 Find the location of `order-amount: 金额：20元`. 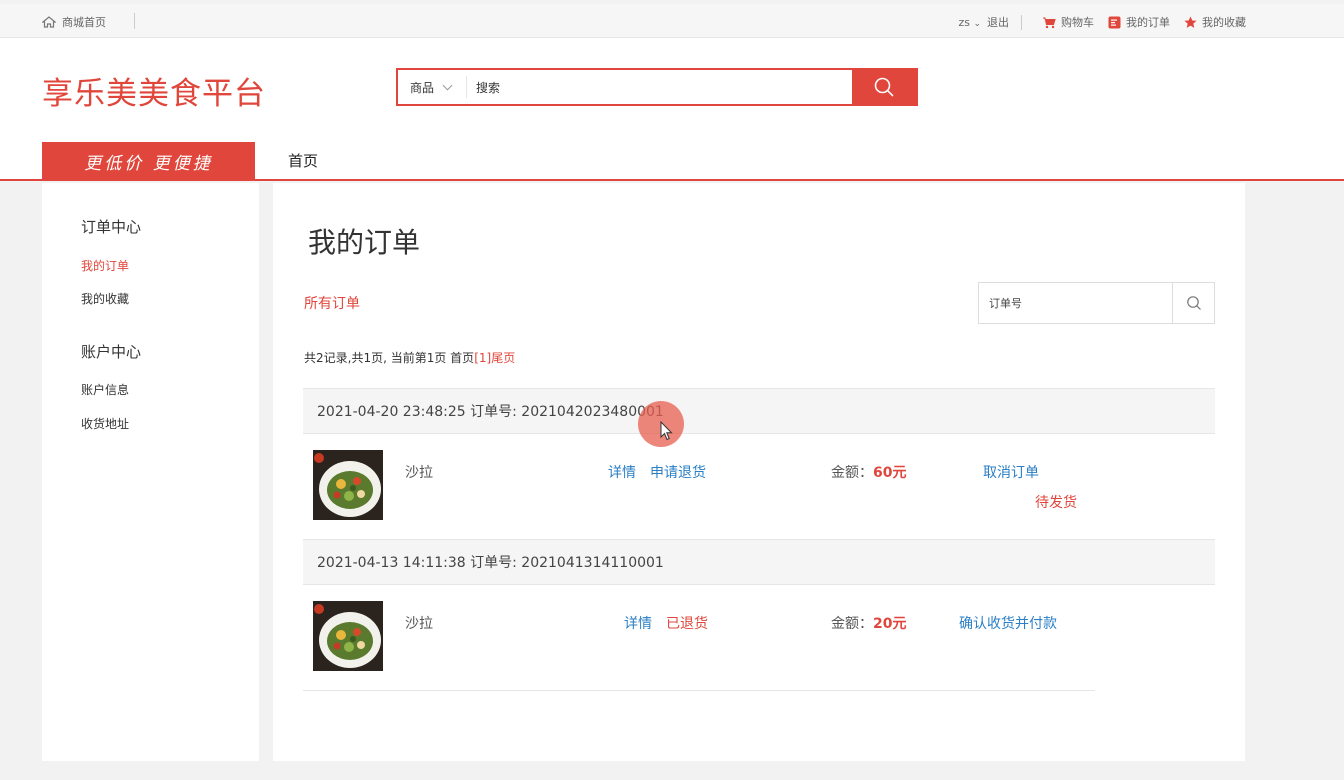

order-amount: 金额：20元 is located at coordinates (868, 623).